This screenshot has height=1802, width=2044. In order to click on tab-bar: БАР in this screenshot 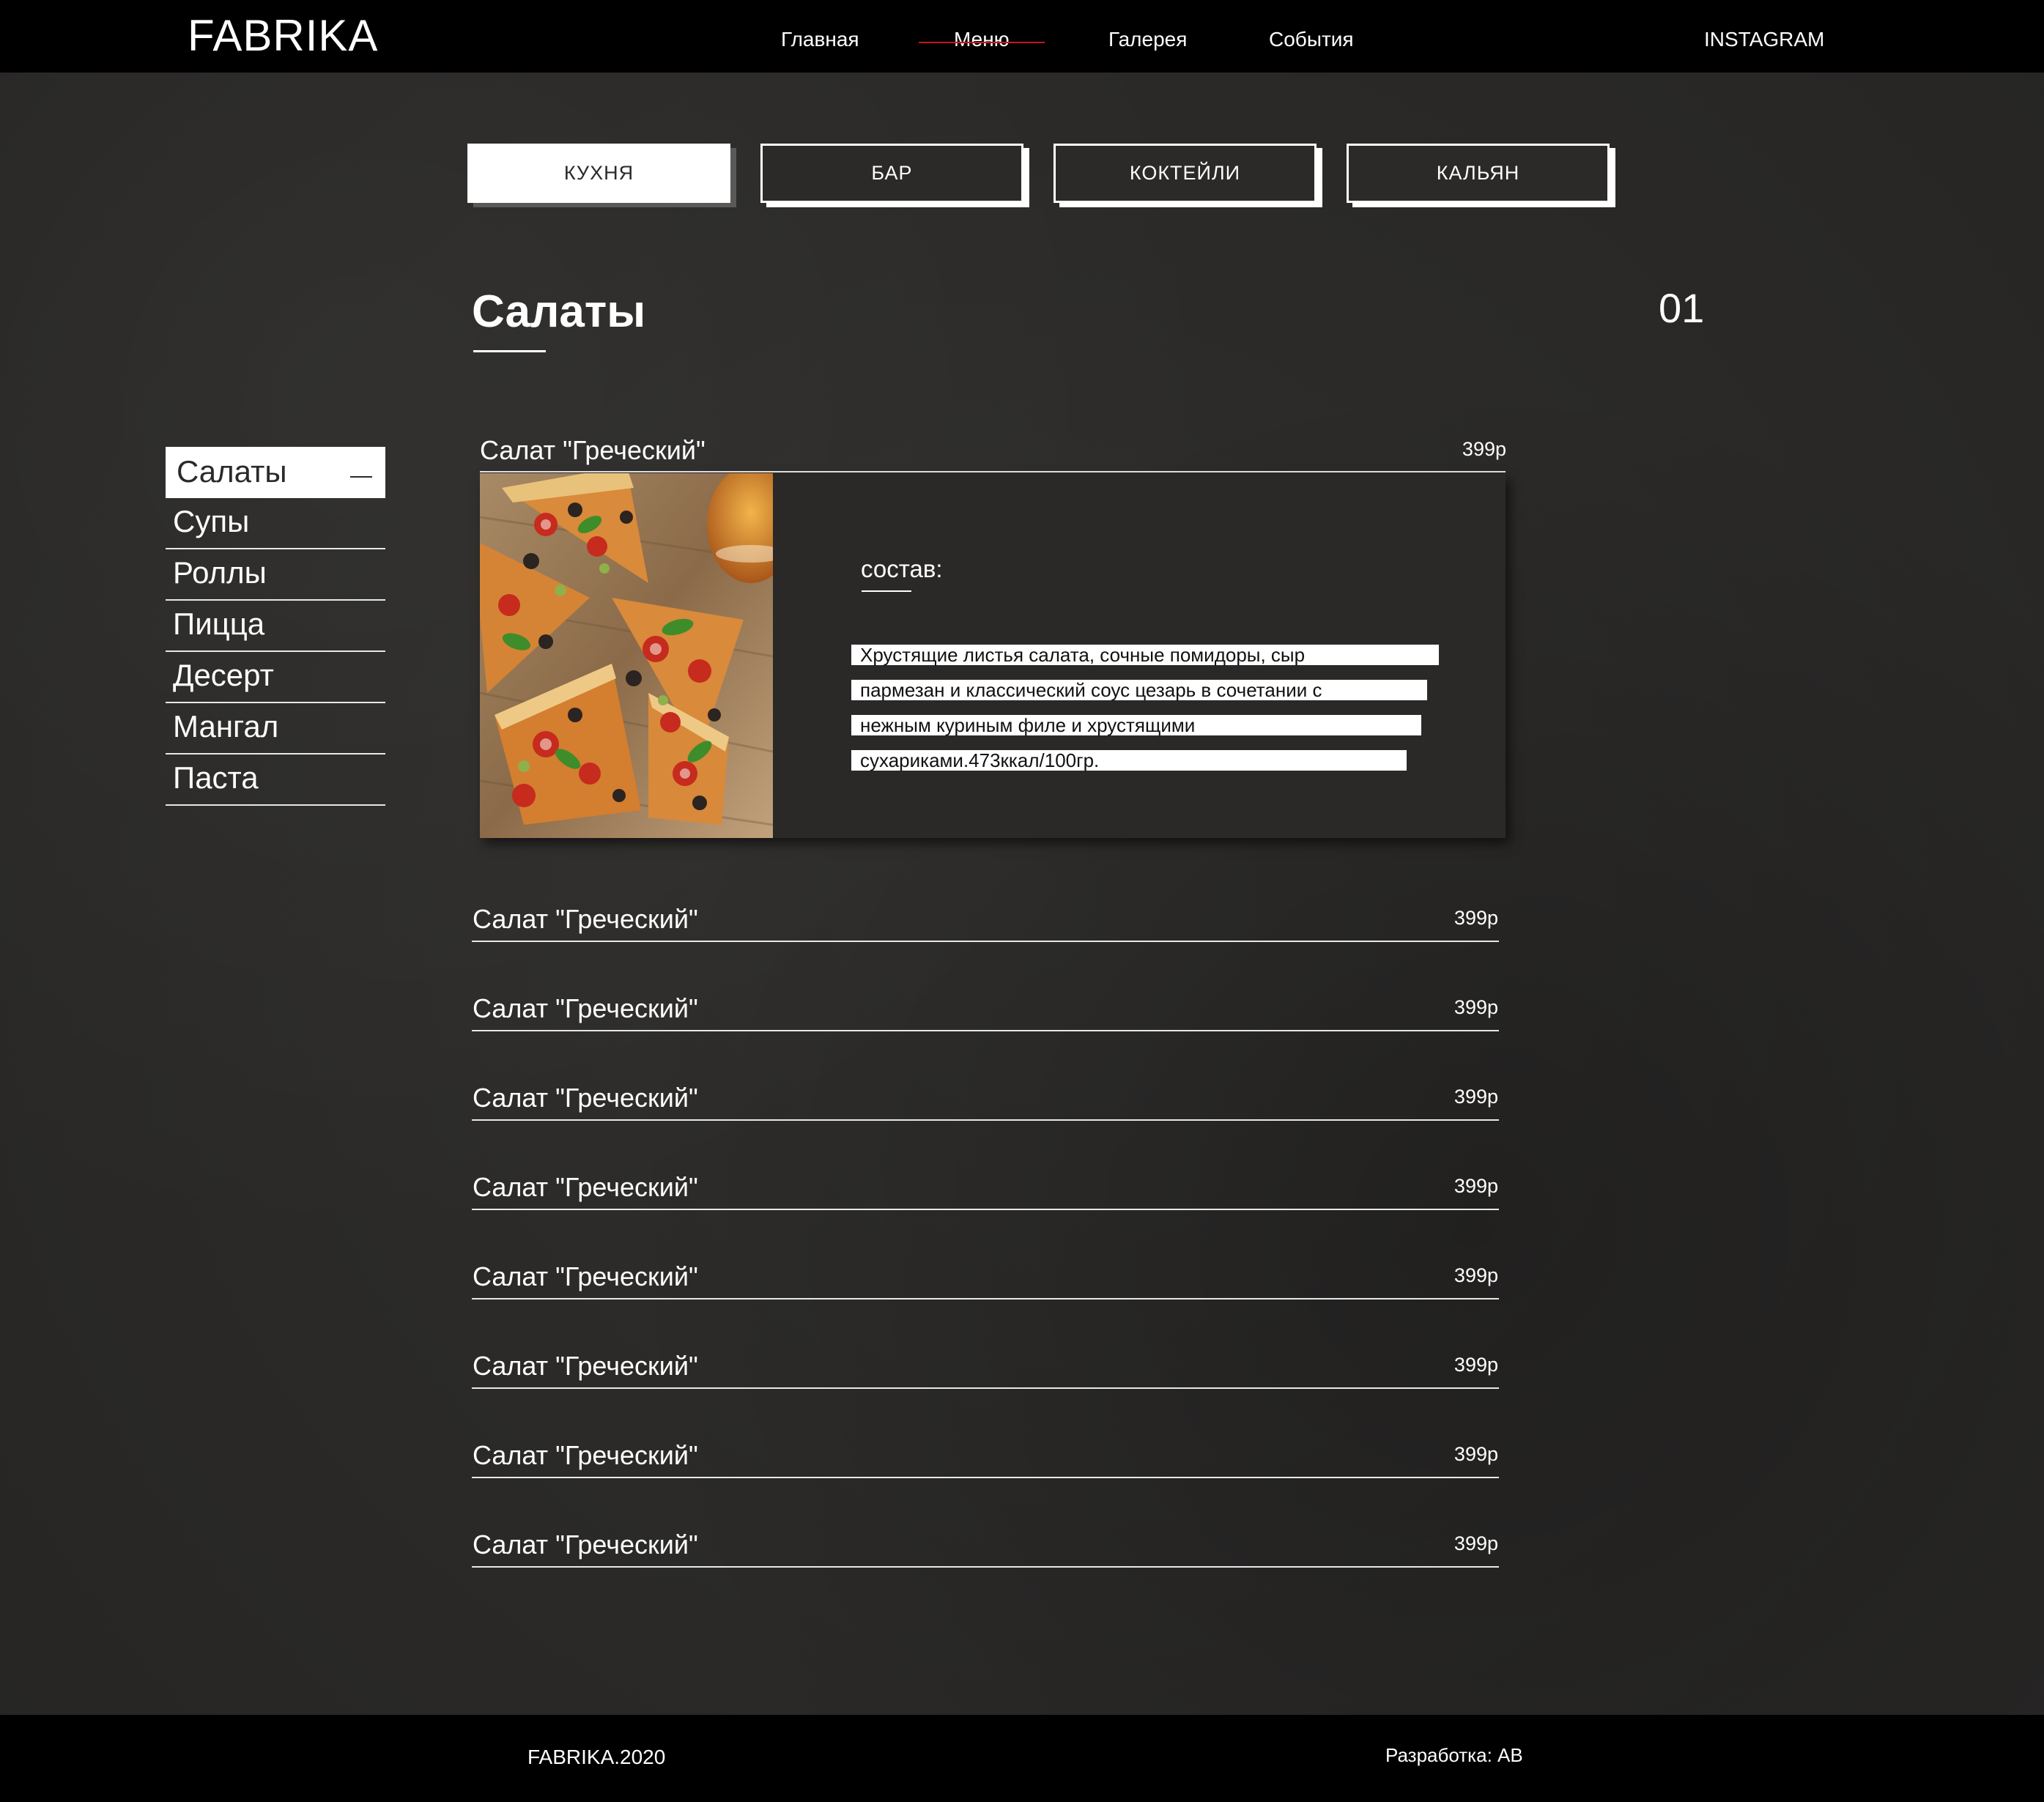, I will do `click(891, 173)`.